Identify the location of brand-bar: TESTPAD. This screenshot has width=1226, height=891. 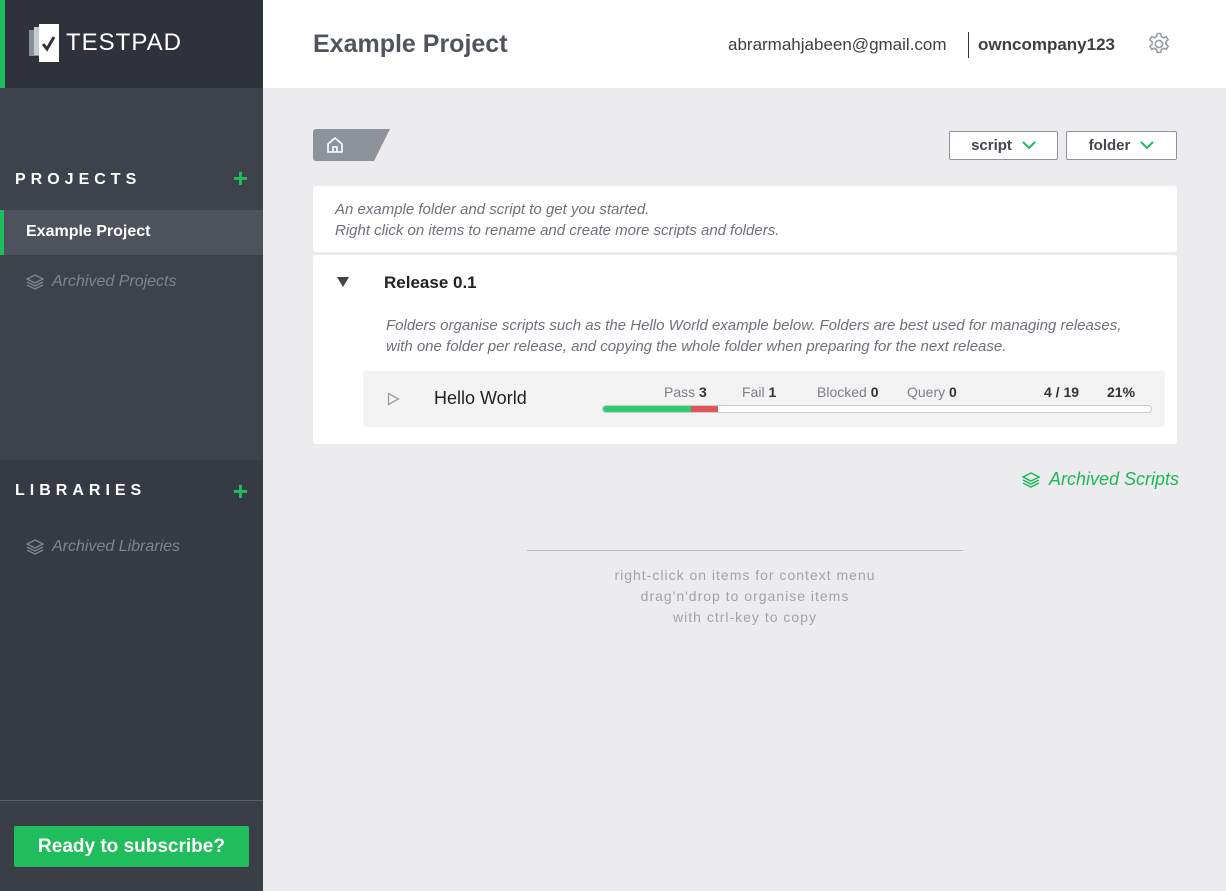
(131, 44).